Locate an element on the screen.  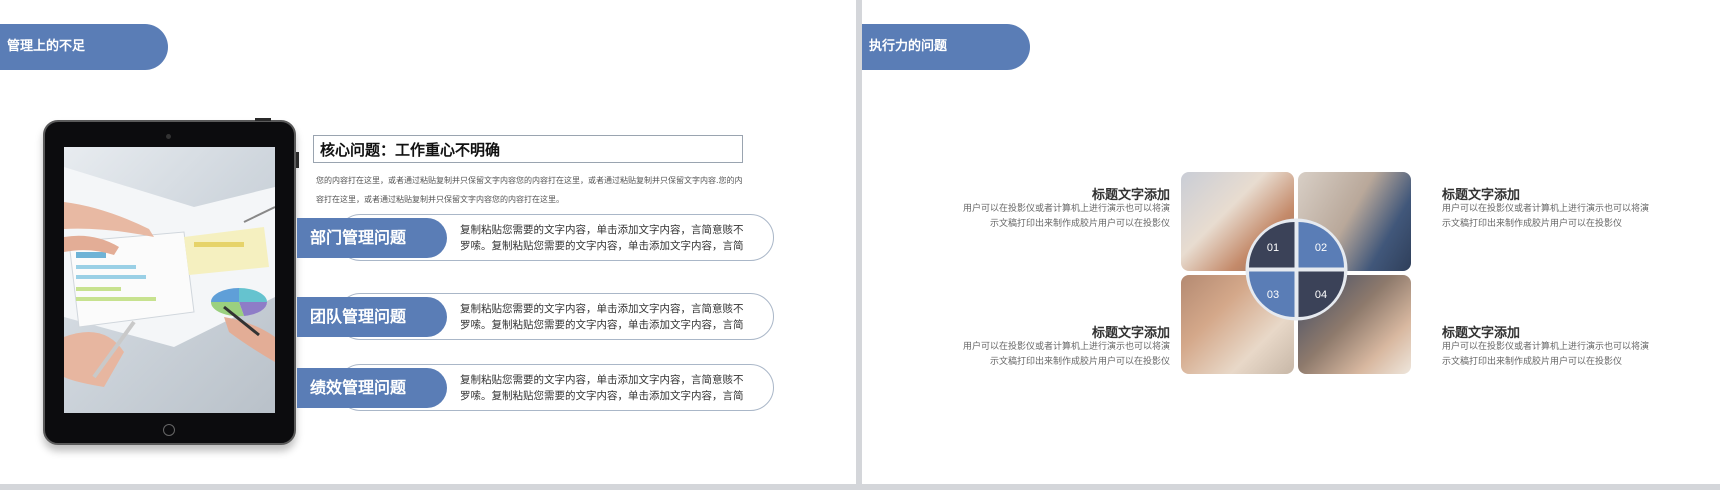
issue-label: 绩效管理问题 is located at coordinates (372, 388).